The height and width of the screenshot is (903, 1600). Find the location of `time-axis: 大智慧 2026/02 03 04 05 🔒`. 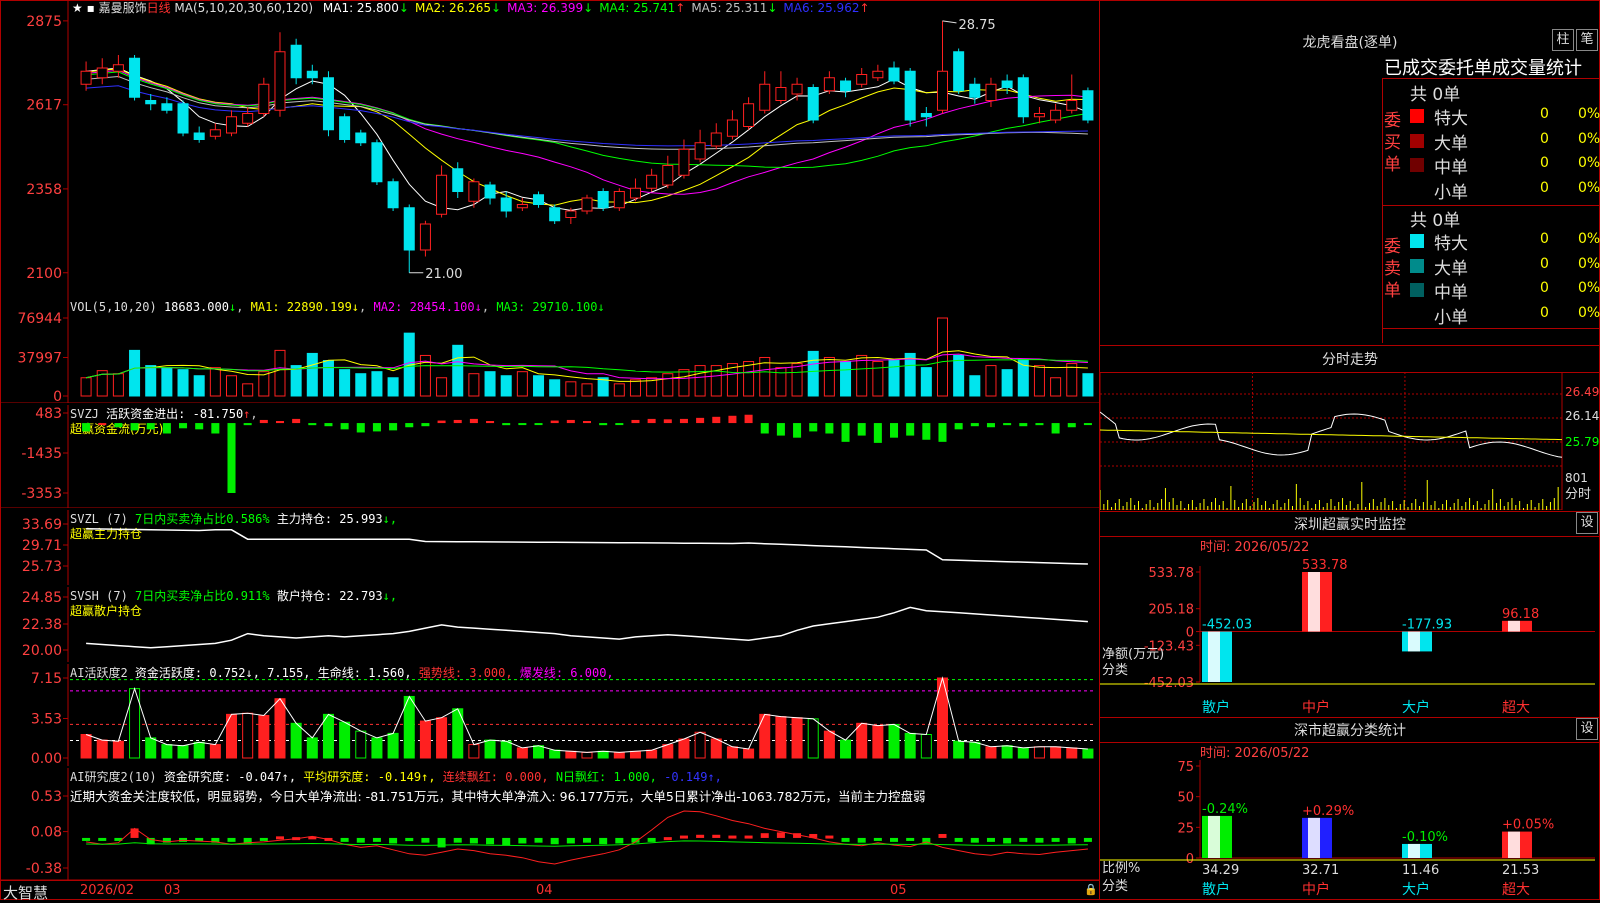

time-axis: 大智慧 2026/02 03 04 05 🔒 is located at coordinates (550, 891).